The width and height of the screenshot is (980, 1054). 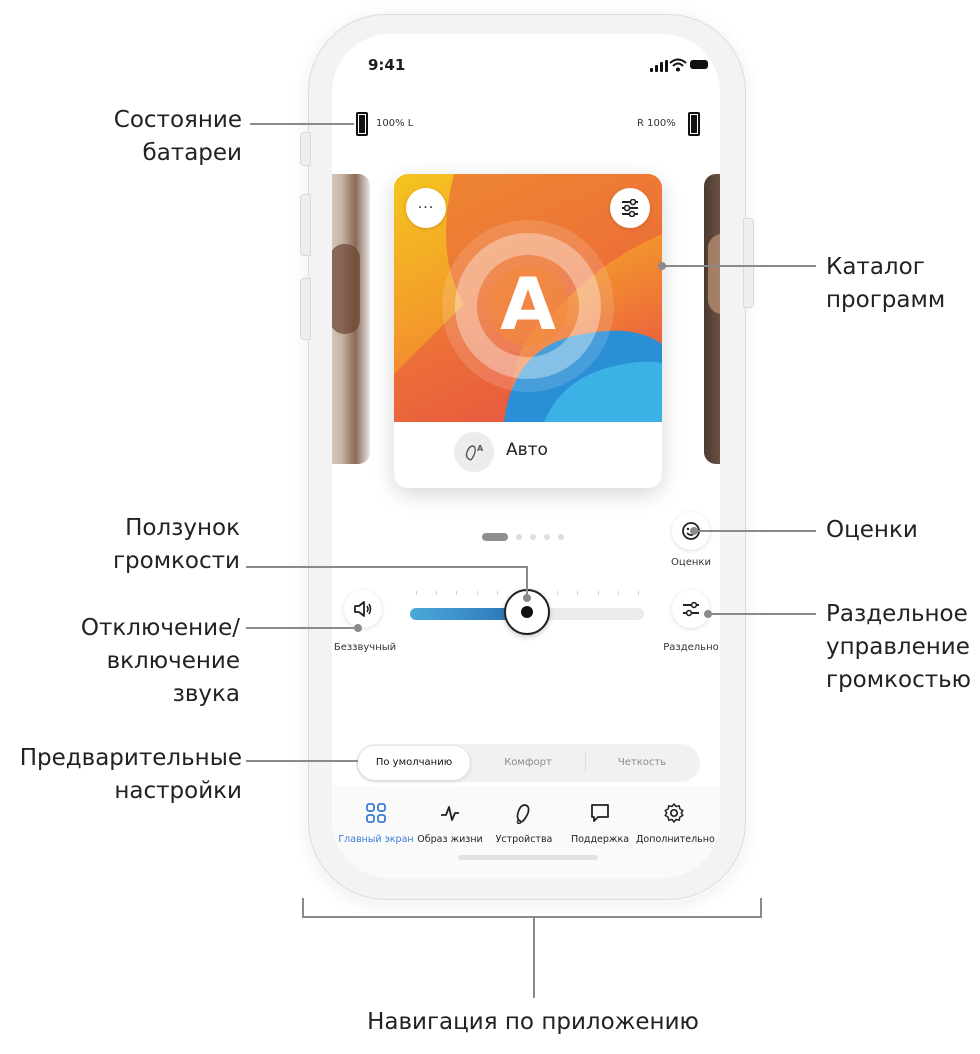 I want to click on tab-devices: Устройства, so click(x=524, y=823).